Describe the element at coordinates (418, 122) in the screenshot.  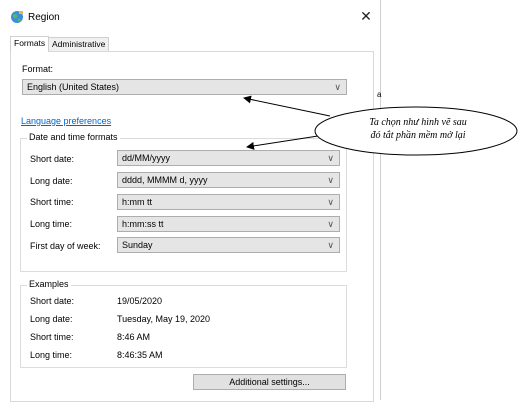
I see `annotation-line-1: Ta chọn như hình vẽ sau` at that location.